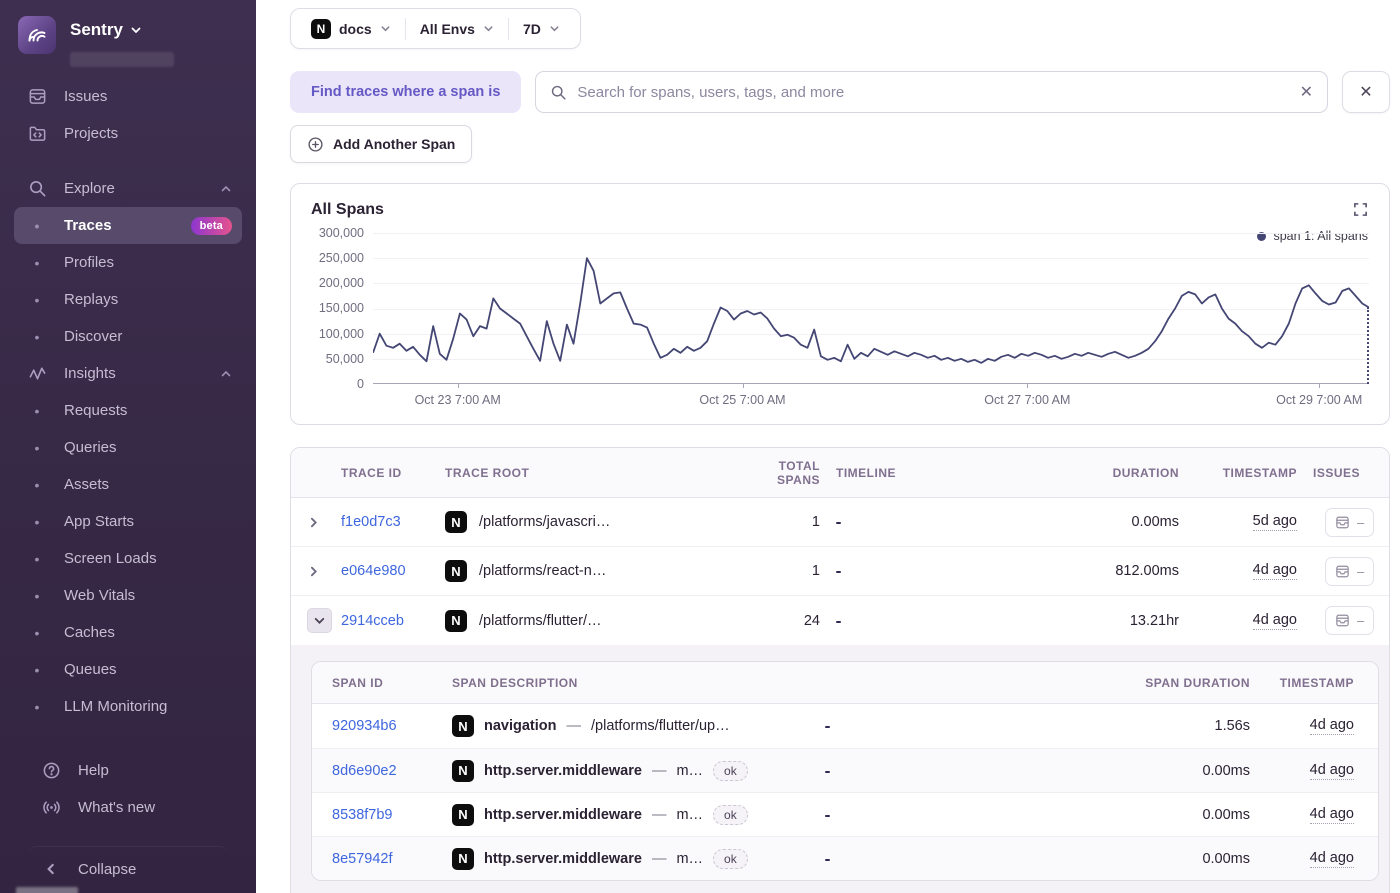  What do you see at coordinates (128, 770) in the screenshot?
I see `sidebar-item-help: Help` at bounding box center [128, 770].